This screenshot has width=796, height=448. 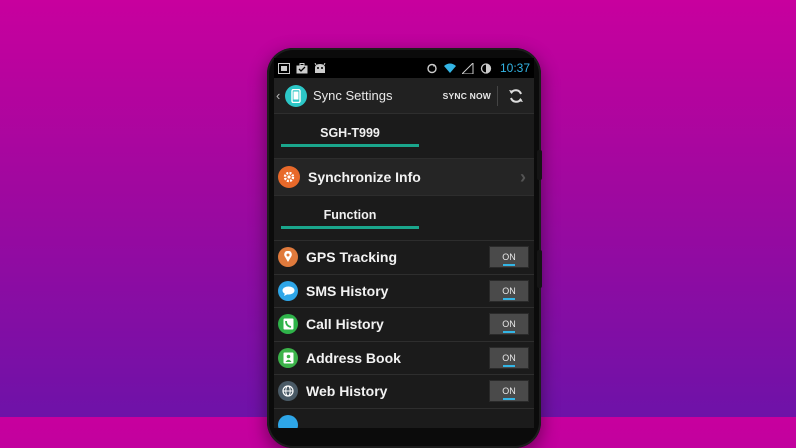 What do you see at coordinates (350, 216) in the screenshot?
I see `function-heading: Function` at bounding box center [350, 216].